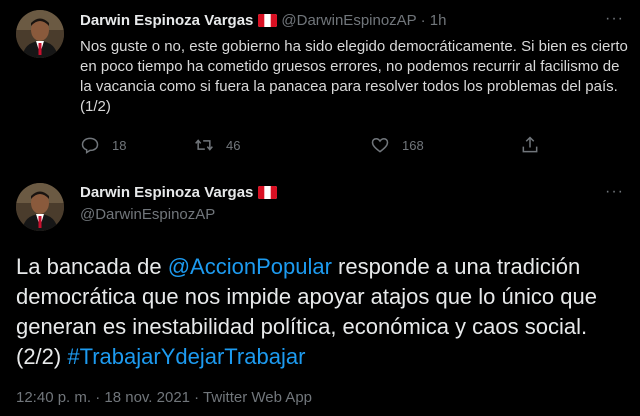 This screenshot has width=640, height=416. Describe the element at coordinates (186, 356) in the screenshot. I see `hashtag-link: #TrabajarYdejarTrabajar` at that location.